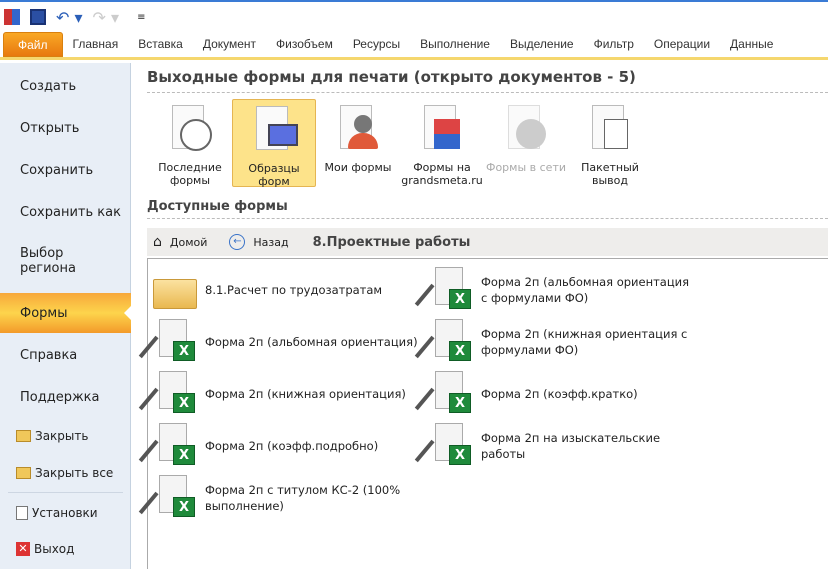 The width and height of the screenshot is (828, 569). I want to click on item-label: 8.1.Расчет по трудозатратам, so click(294, 290).